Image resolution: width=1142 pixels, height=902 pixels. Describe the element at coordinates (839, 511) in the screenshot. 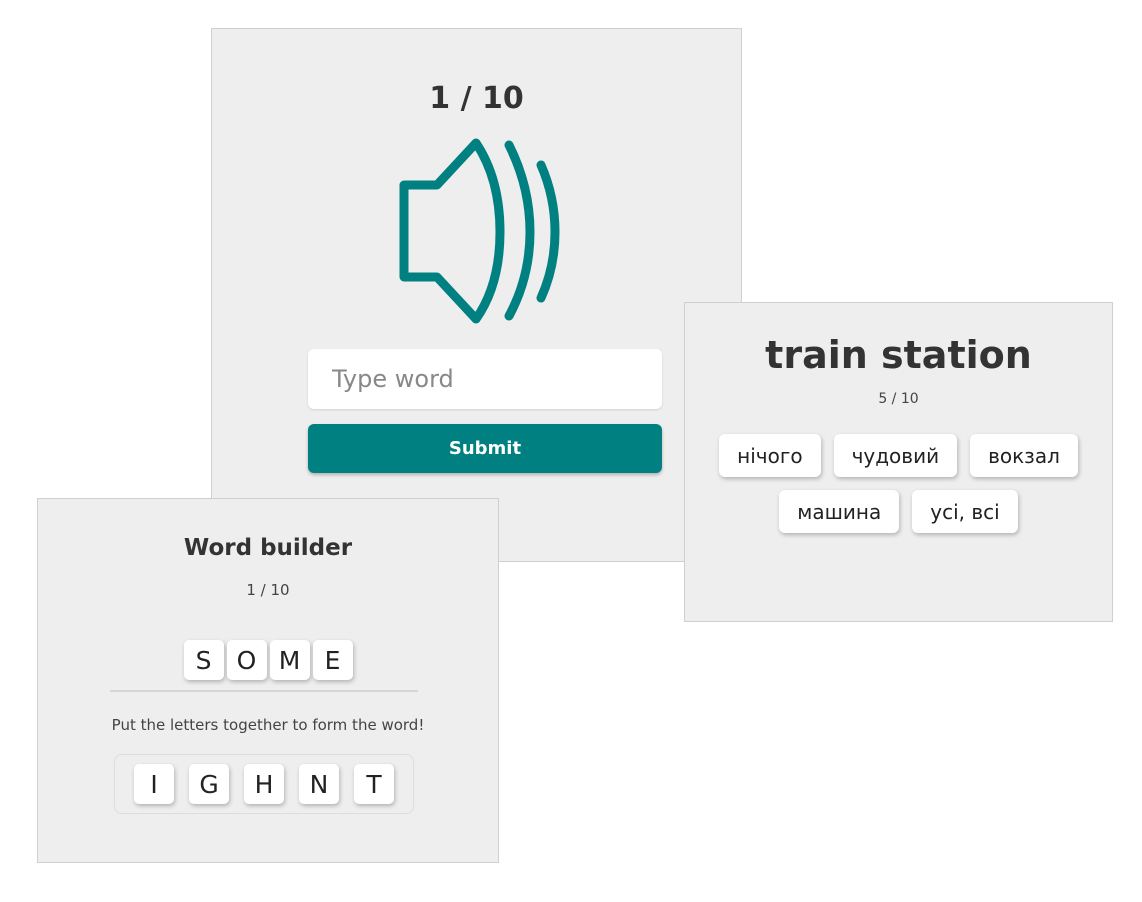

I see `answer-option: машина` at that location.